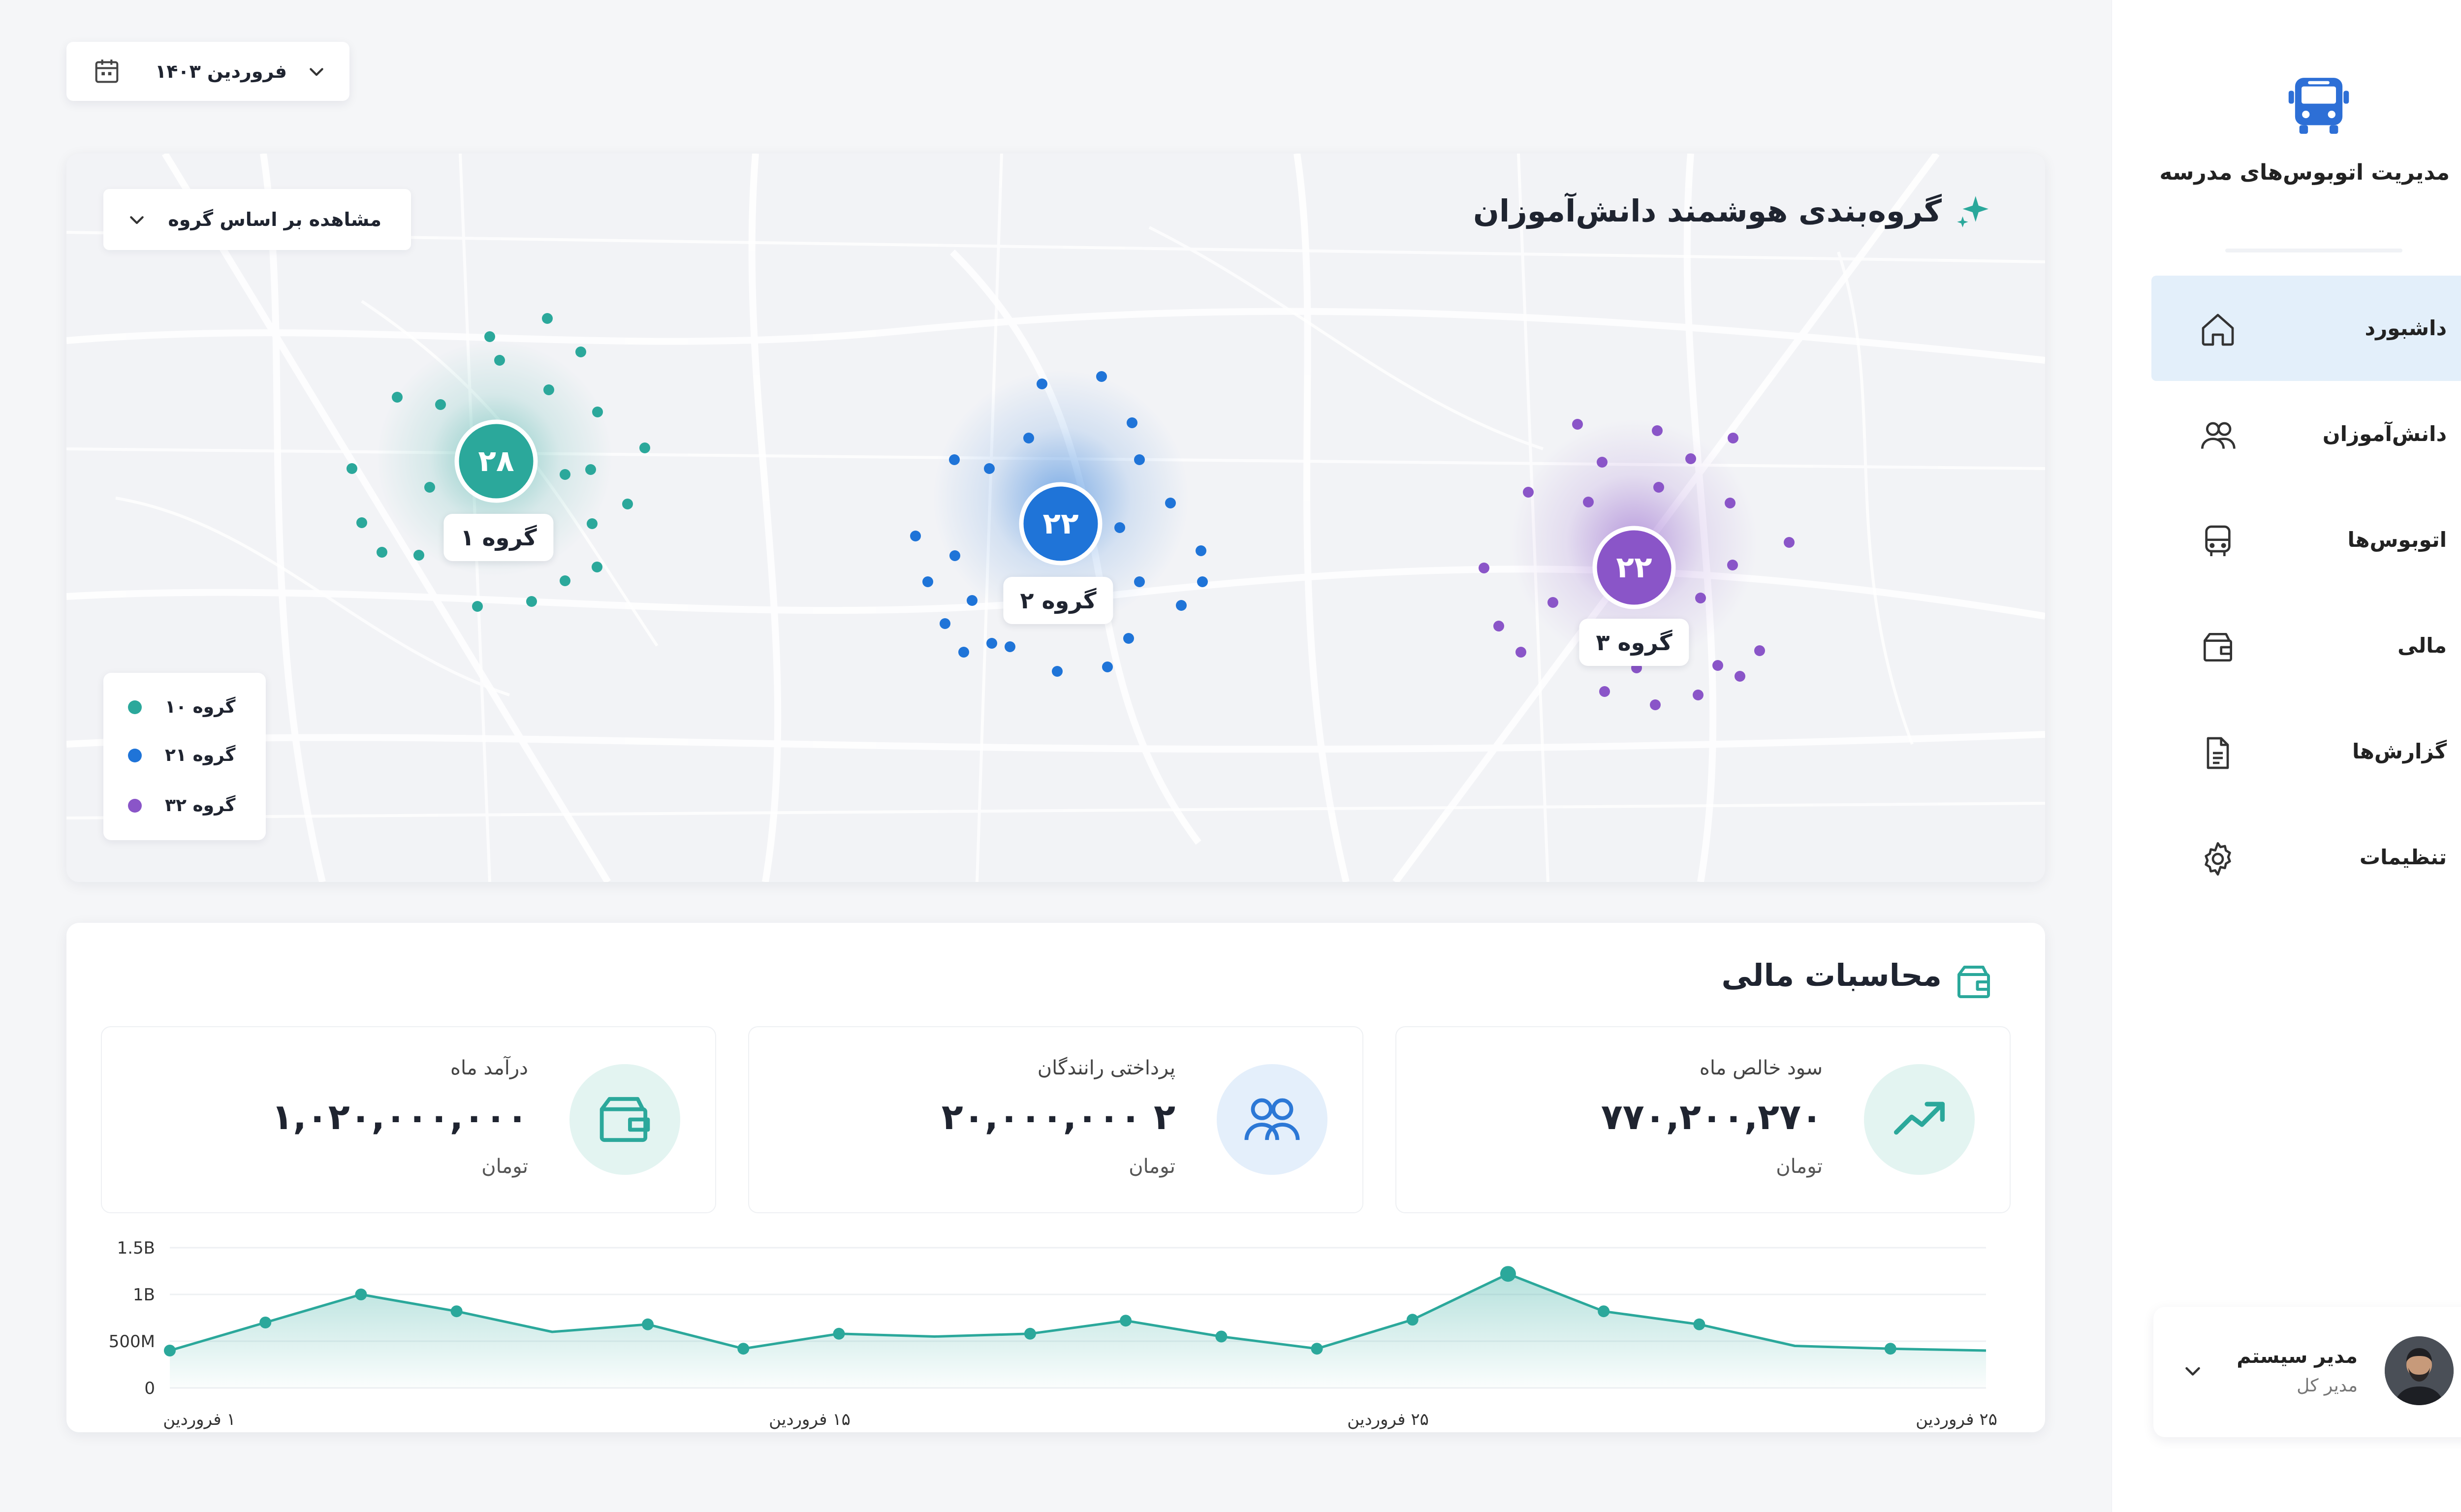 The image size is (2461, 1512). What do you see at coordinates (2218, 329) in the screenshot?
I see `home-icon` at bounding box center [2218, 329].